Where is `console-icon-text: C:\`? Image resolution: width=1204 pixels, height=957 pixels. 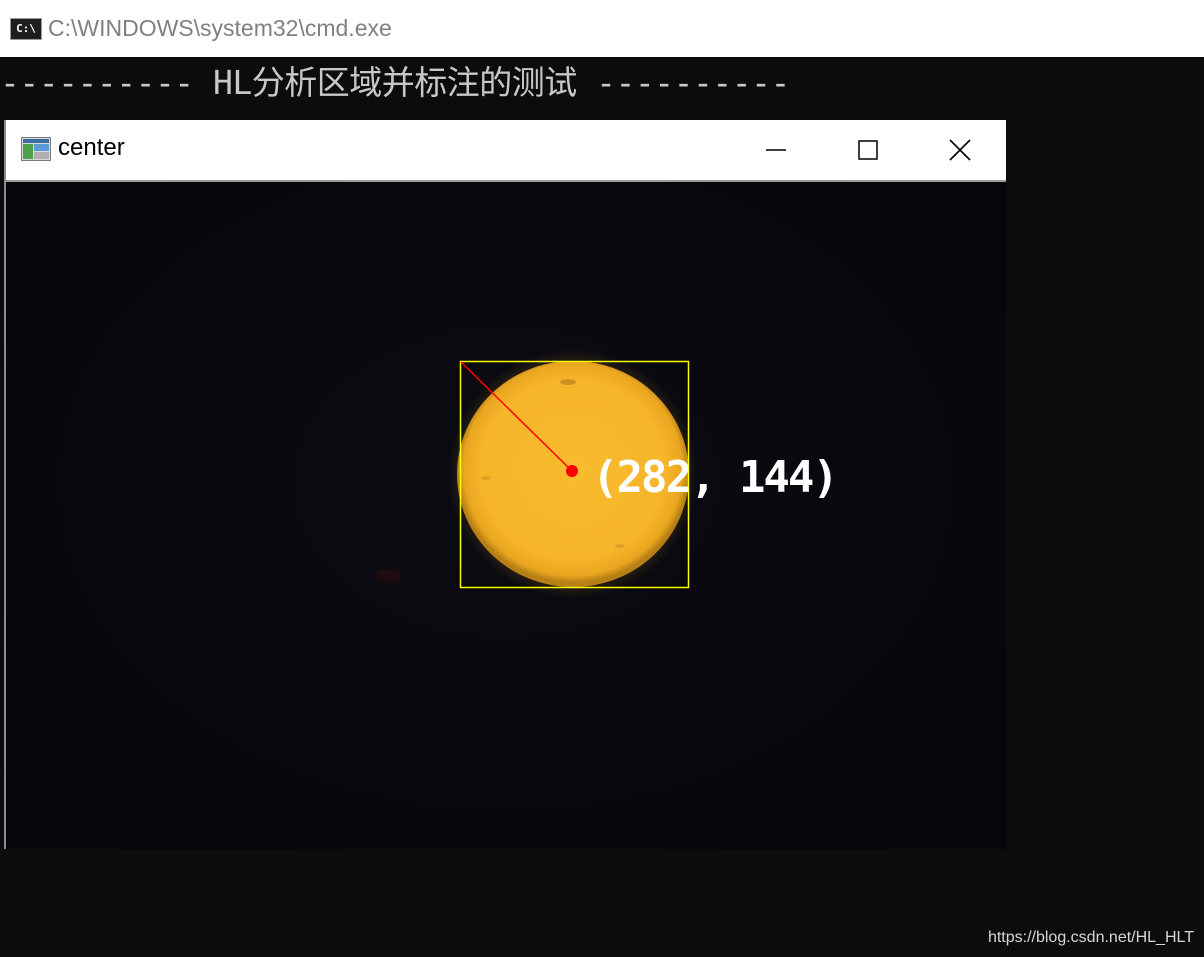
console-icon-text: C:\ is located at coordinates (26, 28).